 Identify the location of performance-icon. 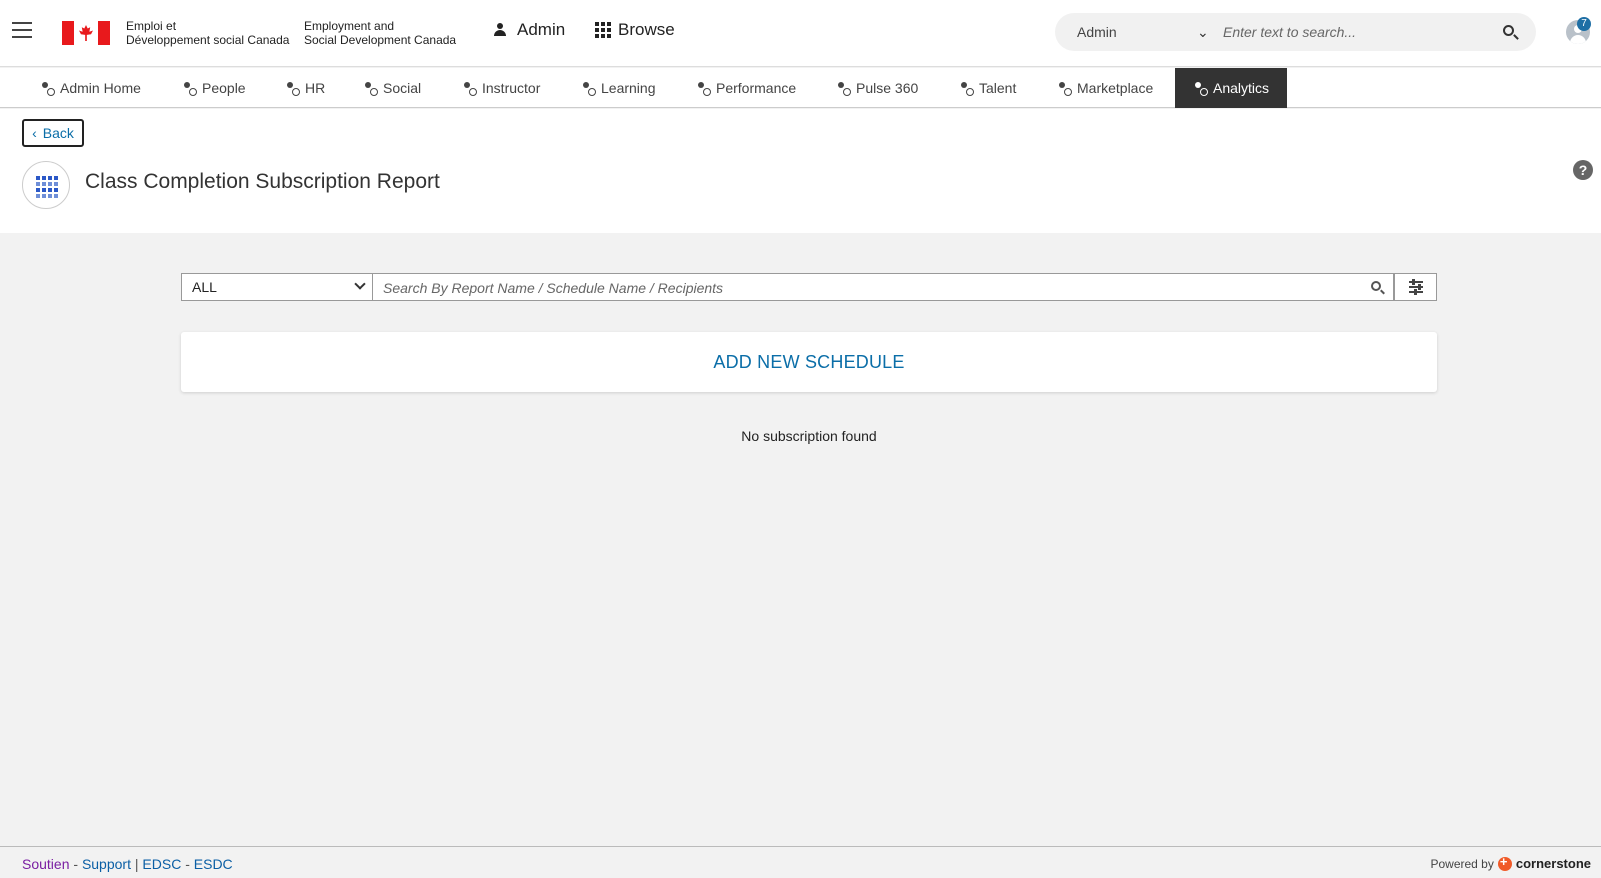
(703, 89).